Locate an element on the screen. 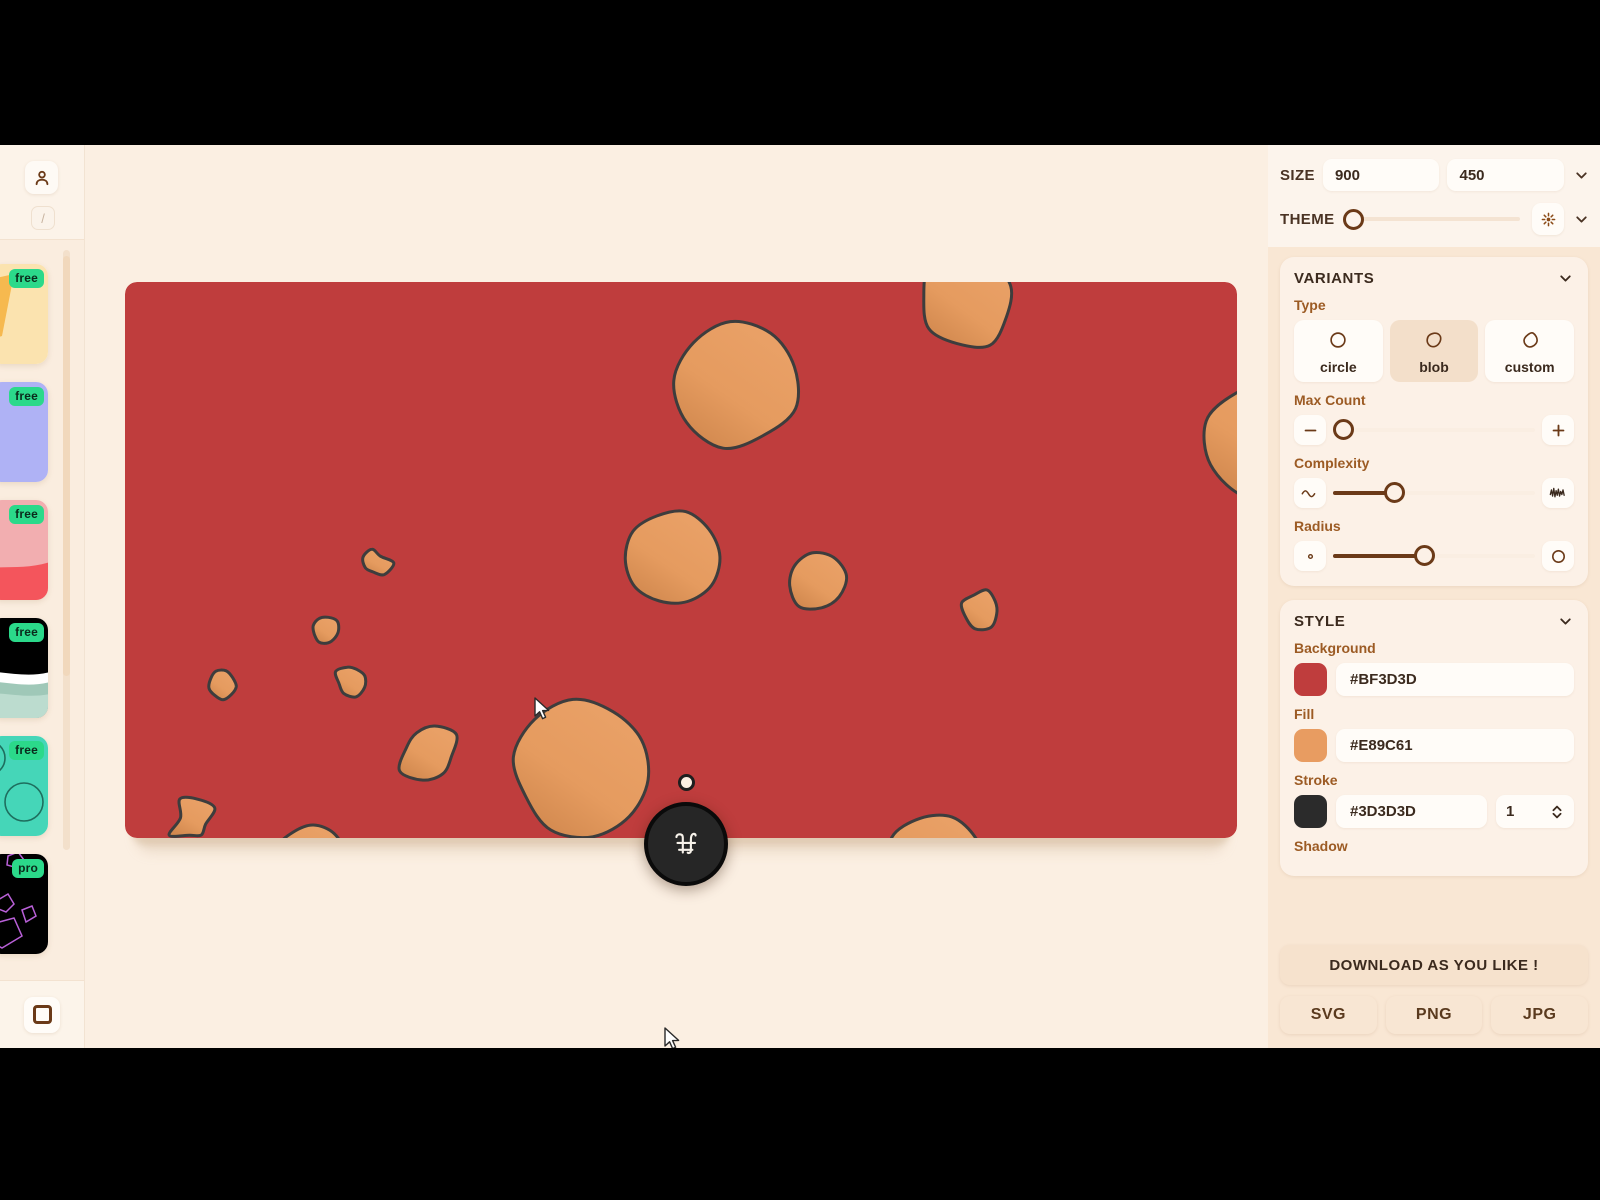 Image resolution: width=1600 pixels, height=1200 pixels. minus-icon is located at coordinates (1310, 430).